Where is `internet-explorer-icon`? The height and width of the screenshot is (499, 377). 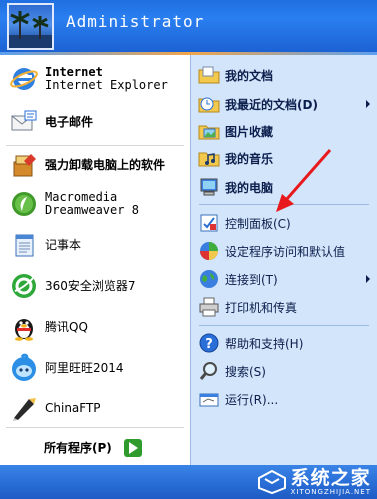
internet-explorer-icon is located at coordinates (24, 79).